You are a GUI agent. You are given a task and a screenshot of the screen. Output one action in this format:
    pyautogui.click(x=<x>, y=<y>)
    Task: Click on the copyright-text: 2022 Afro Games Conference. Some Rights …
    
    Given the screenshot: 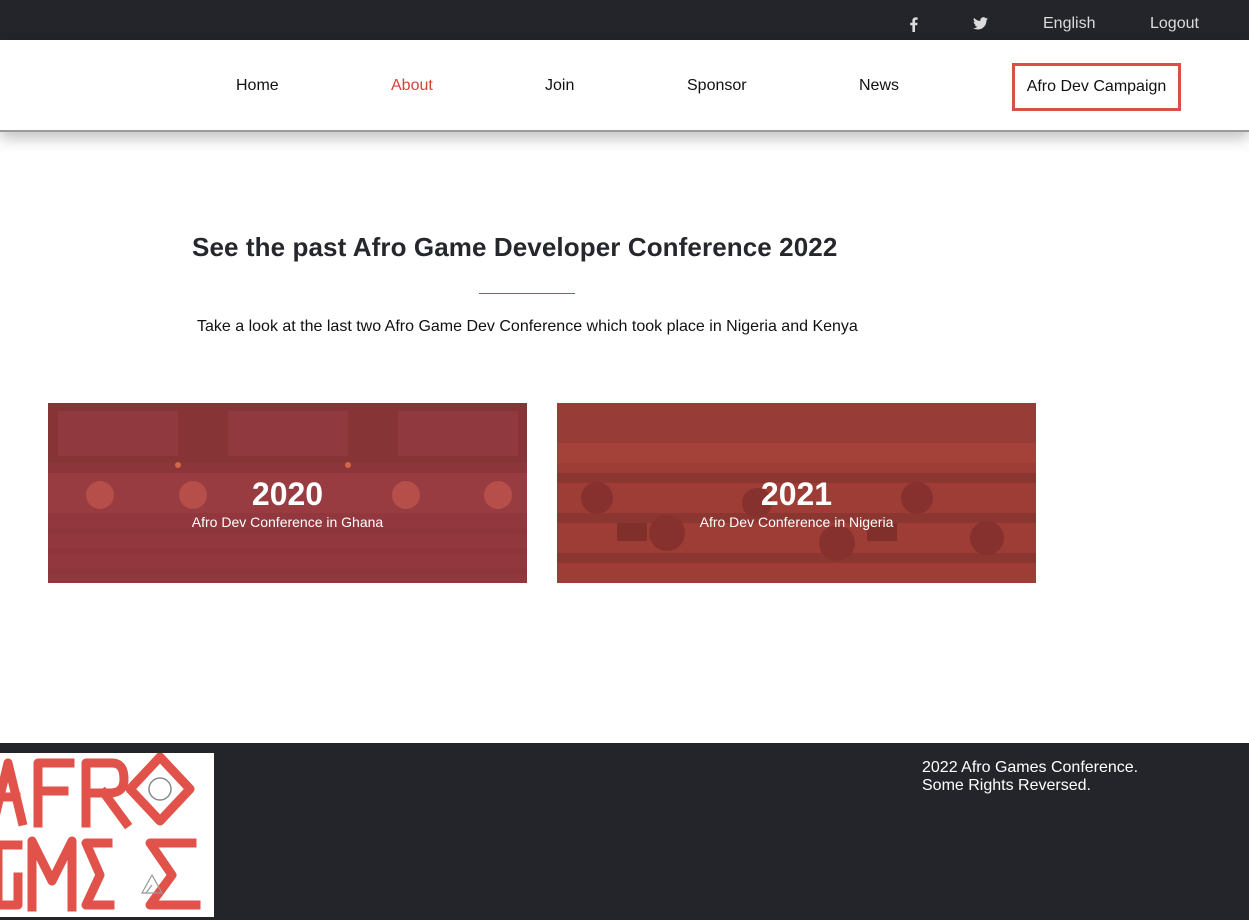 What is the action you would take?
    pyautogui.click(x=1072, y=777)
    